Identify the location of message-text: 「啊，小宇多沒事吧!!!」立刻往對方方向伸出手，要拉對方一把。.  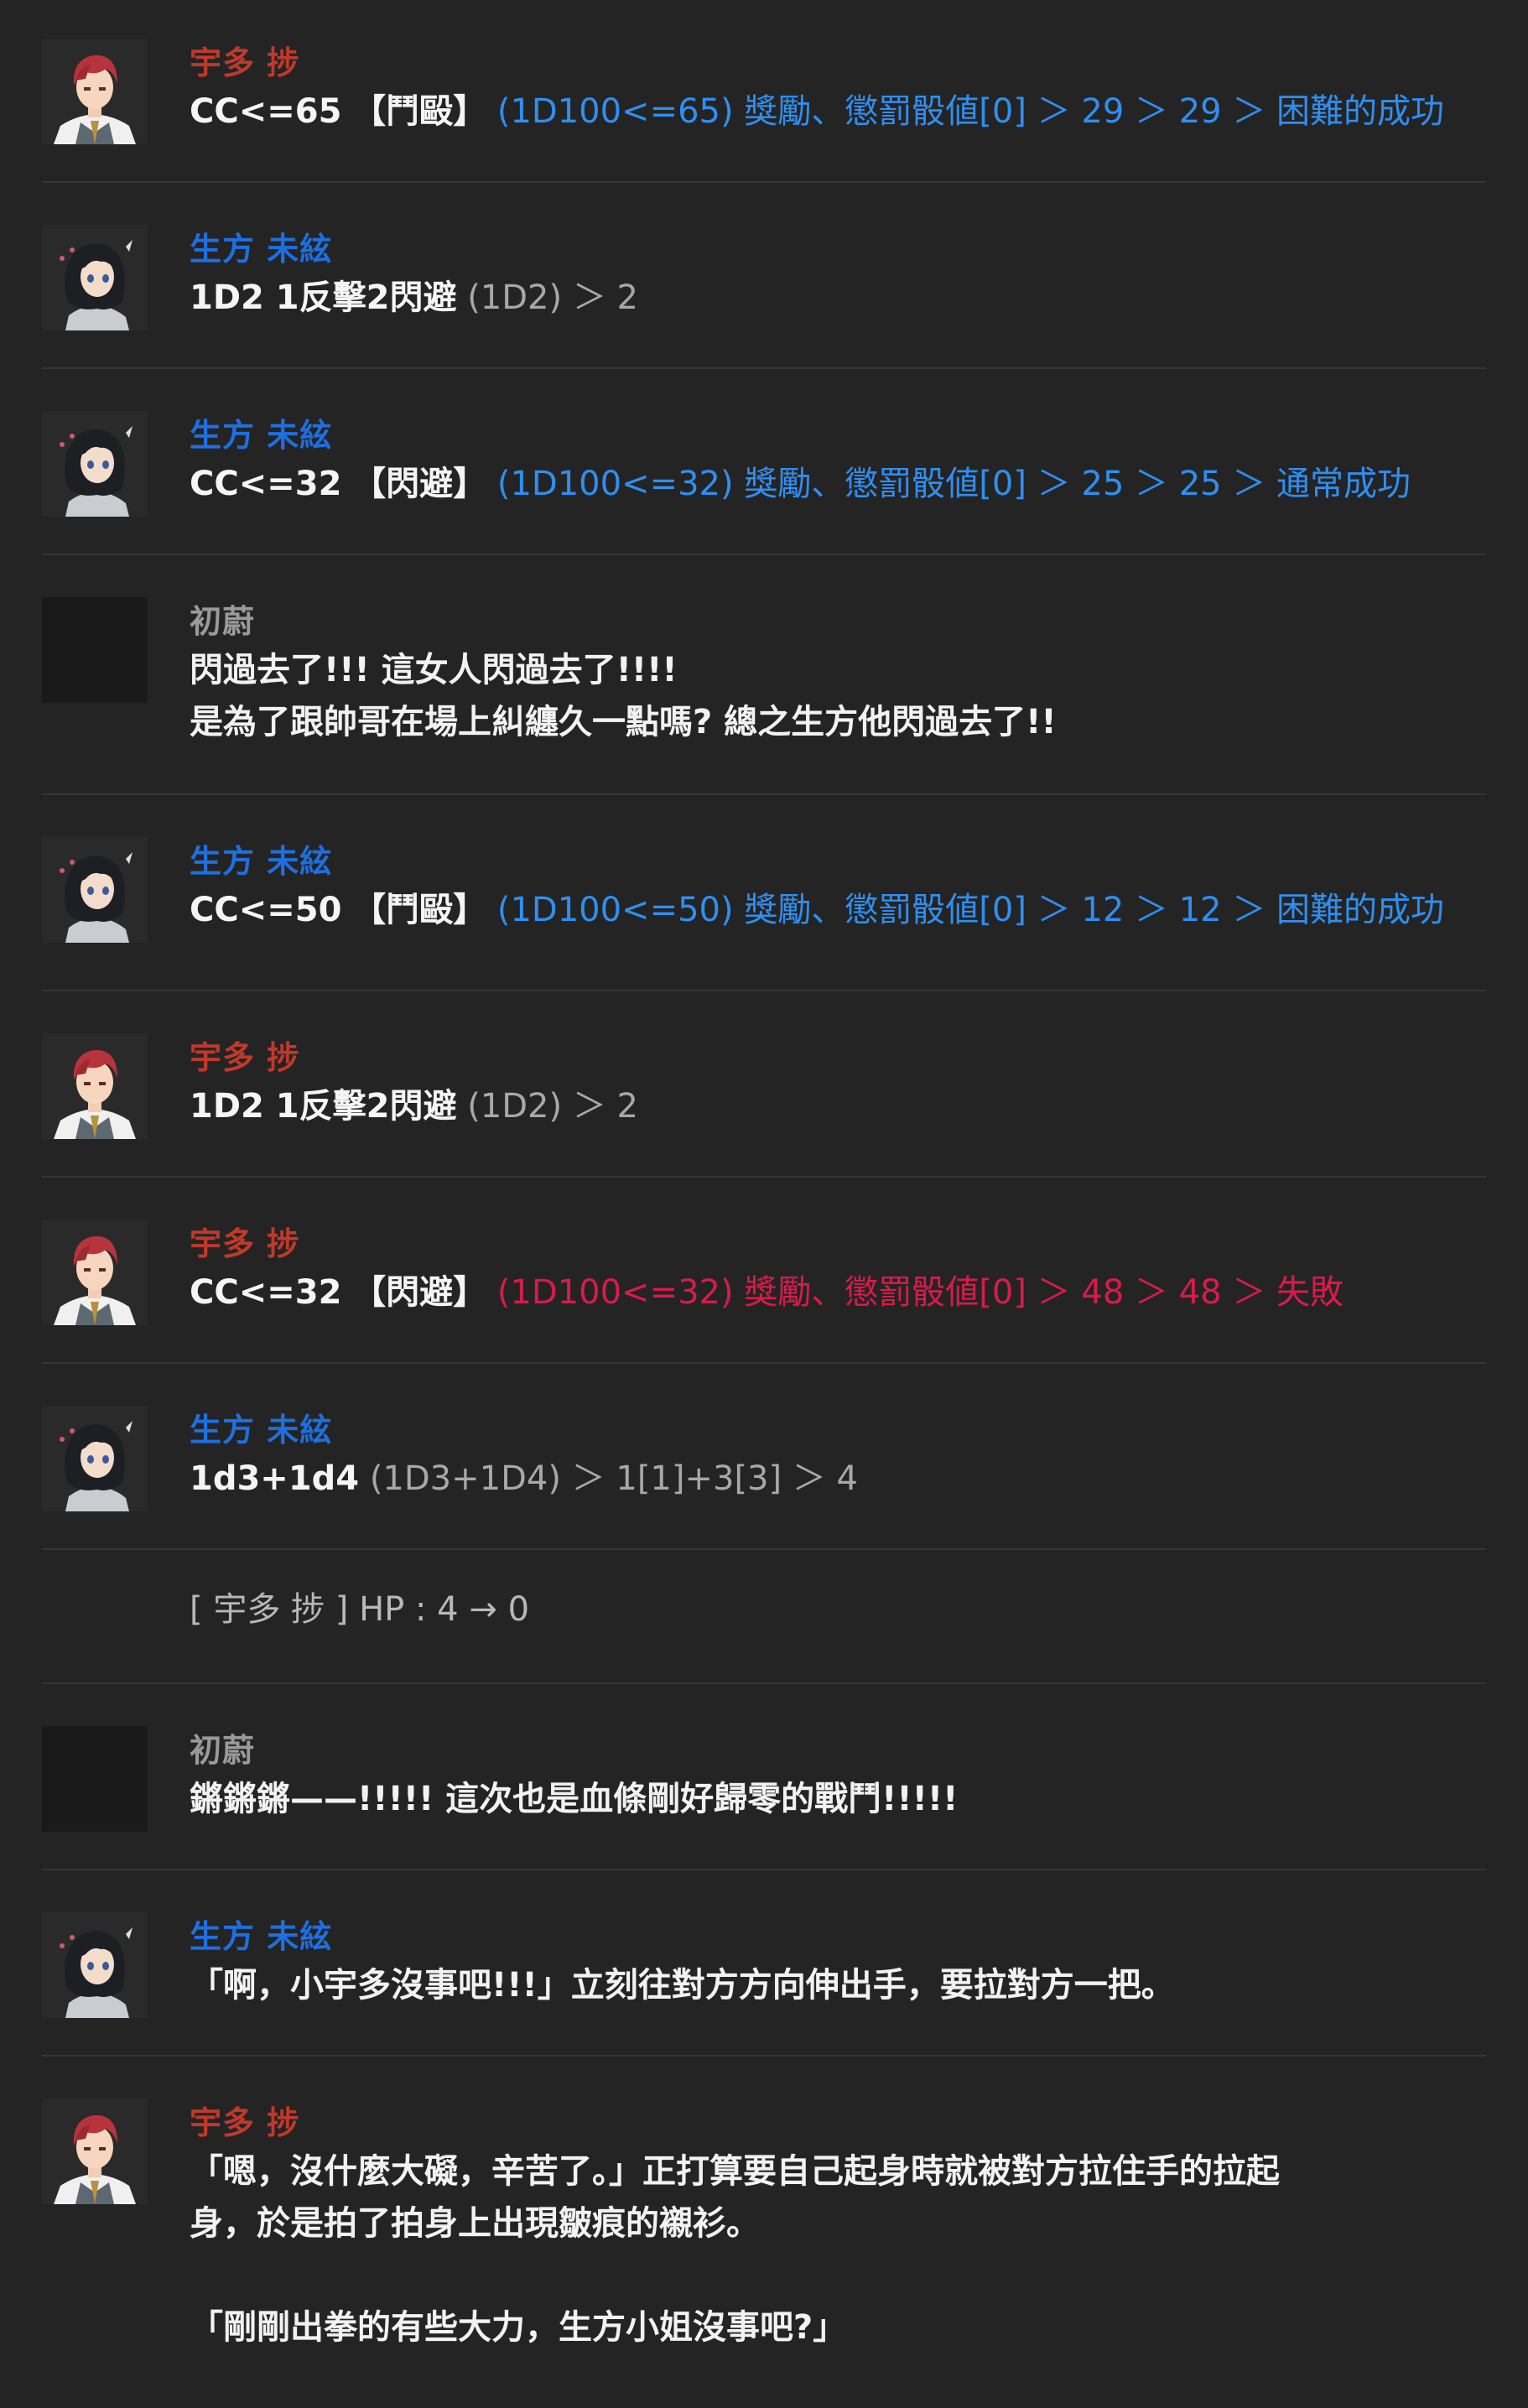
(682, 1985).